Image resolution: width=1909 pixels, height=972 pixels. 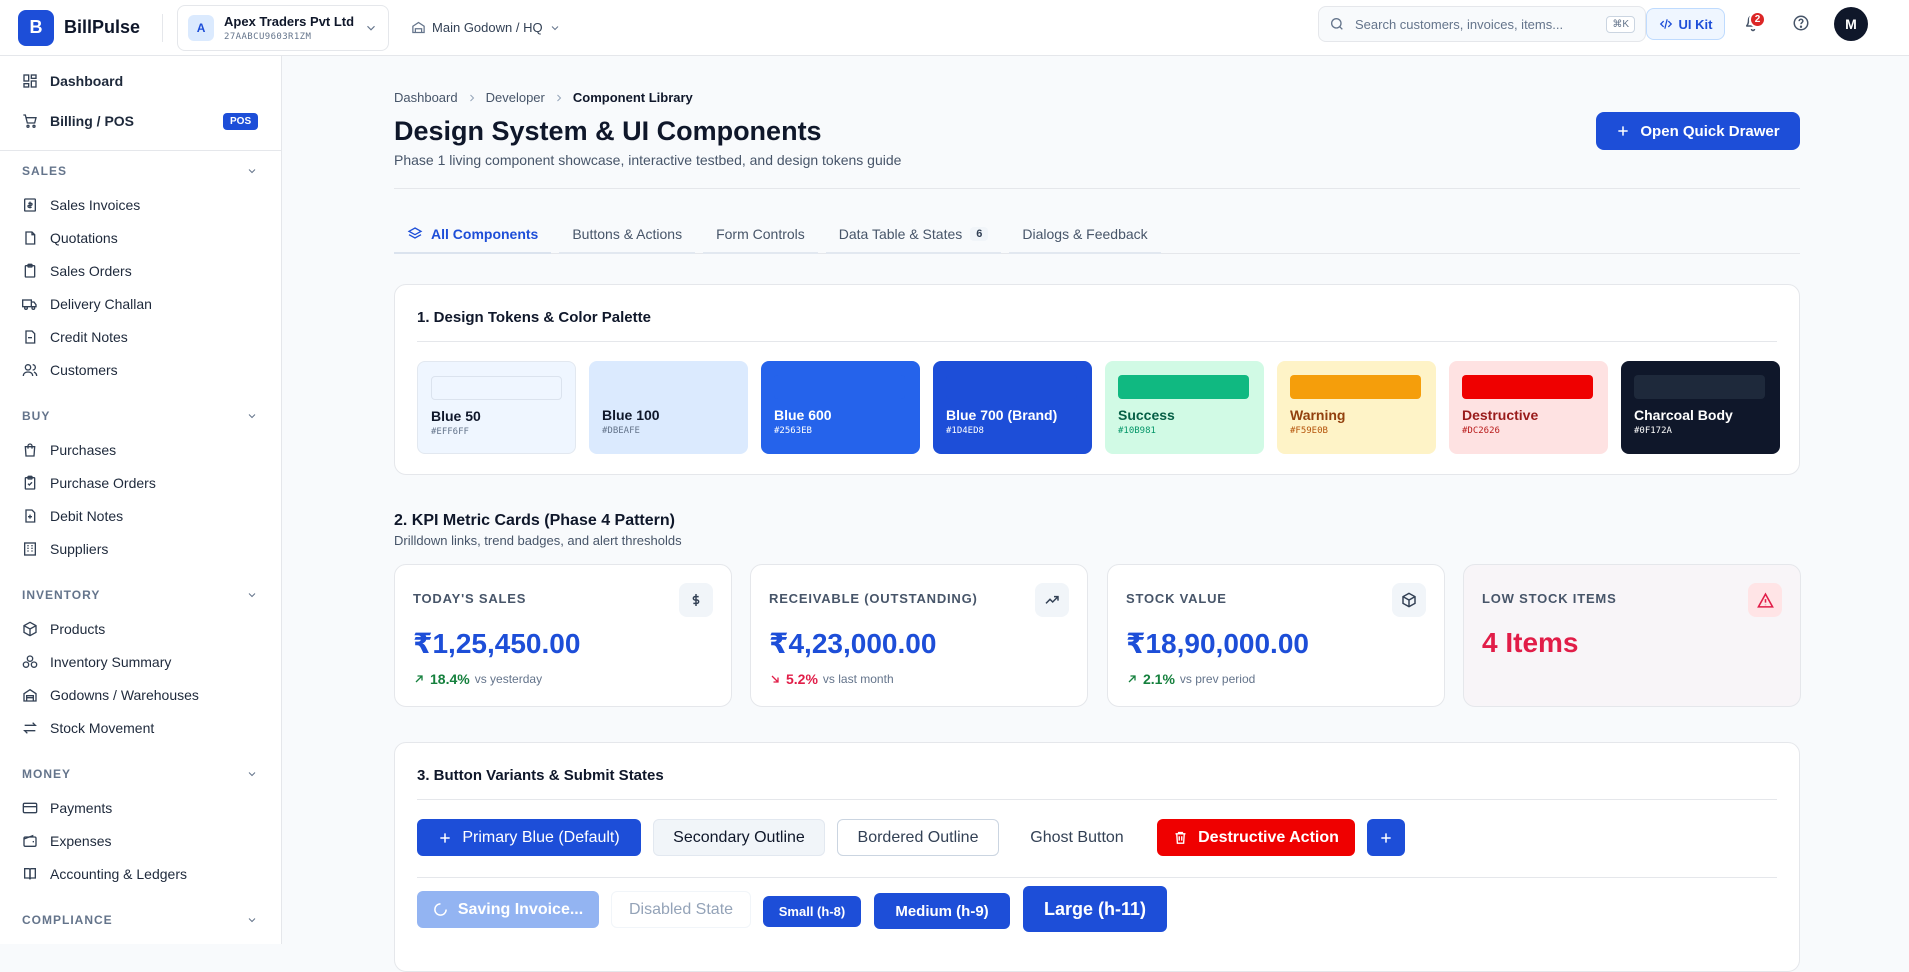 I want to click on kpi-trend: 18.4% vs yesterday, so click(x=477, y=679).